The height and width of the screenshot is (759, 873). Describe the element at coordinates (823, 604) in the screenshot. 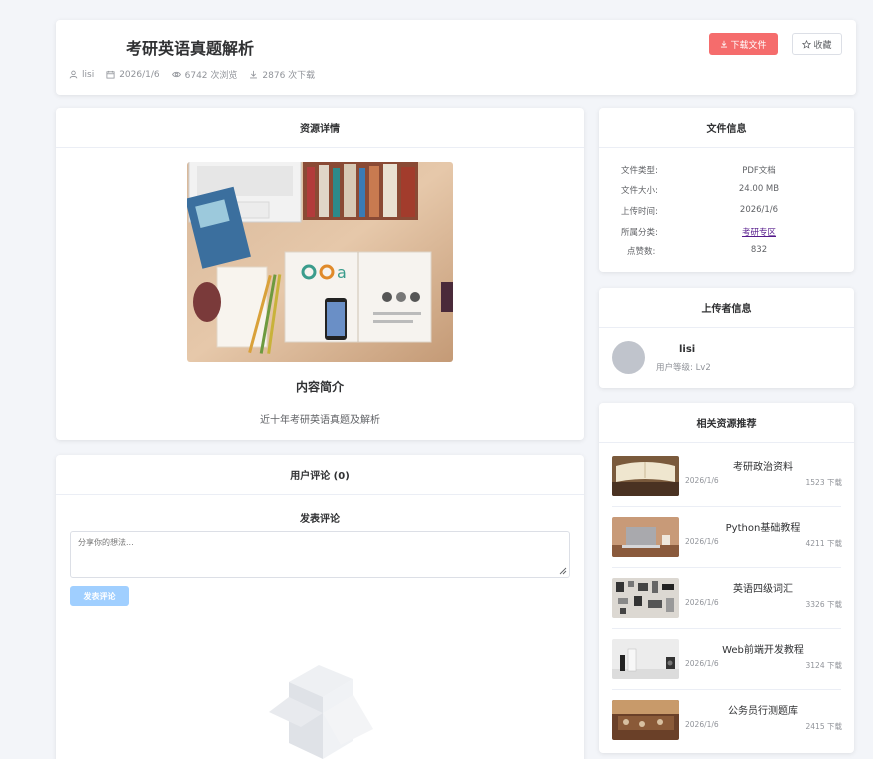

I see `related-downloads: 3326 下载` at that location.